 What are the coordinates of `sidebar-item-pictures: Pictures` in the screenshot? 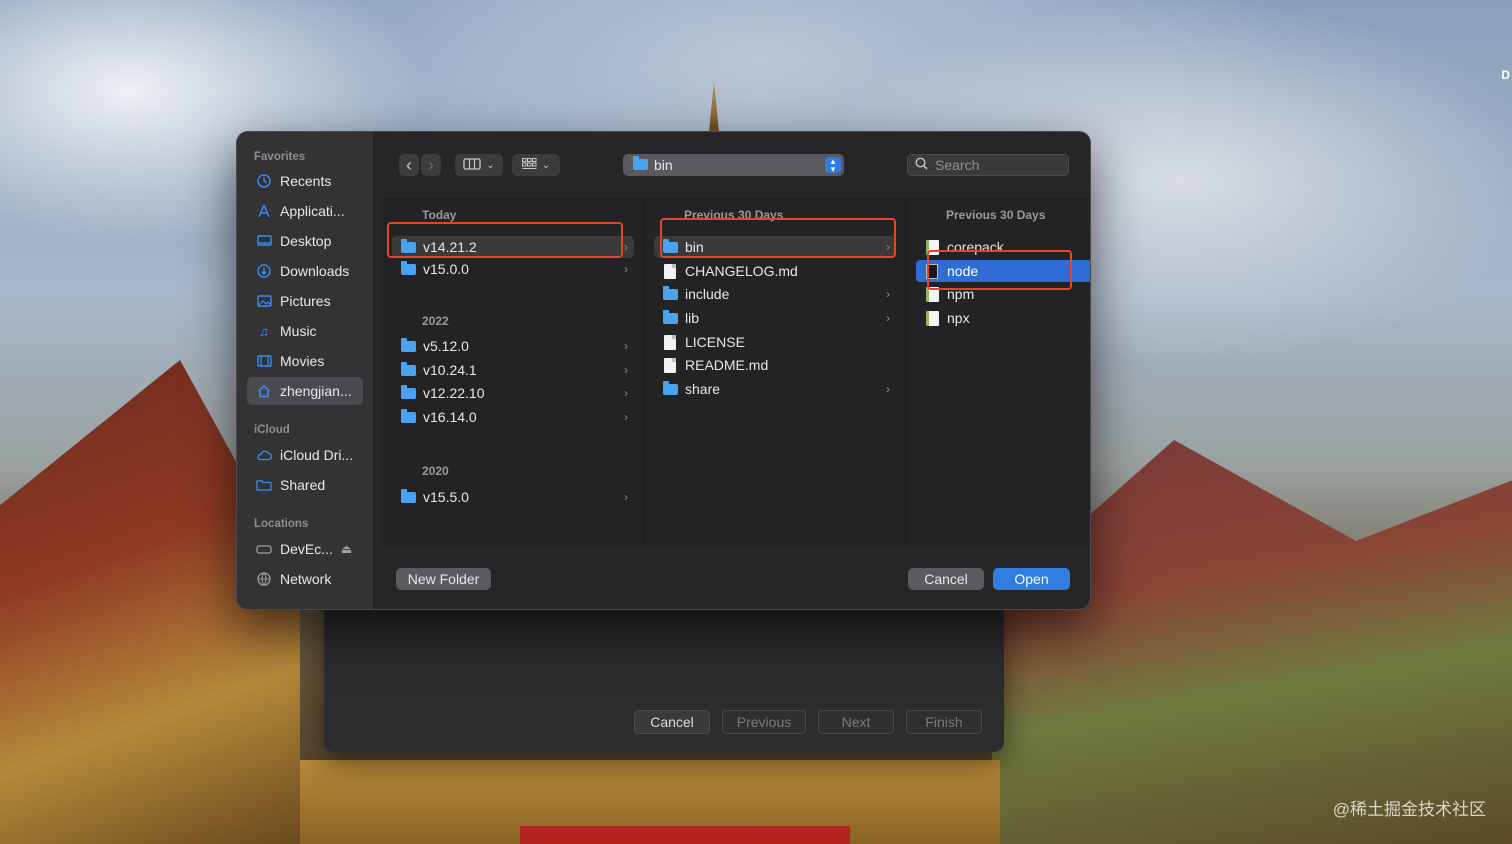 It's located at (305, 301).